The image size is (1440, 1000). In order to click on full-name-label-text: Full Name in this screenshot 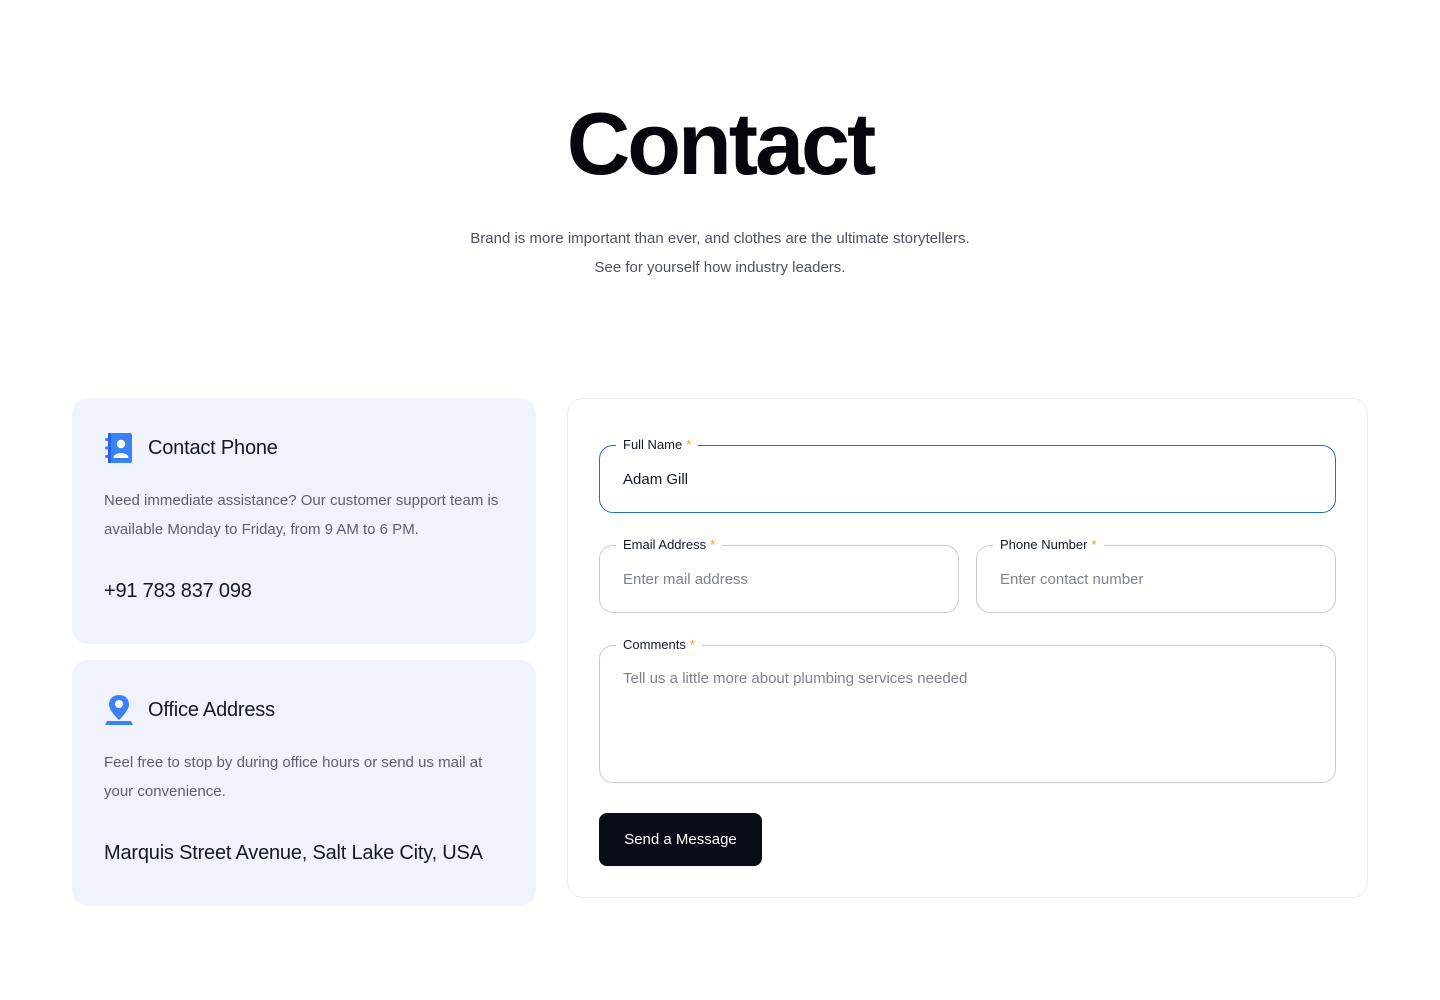, I will do `click(653, 444)`.